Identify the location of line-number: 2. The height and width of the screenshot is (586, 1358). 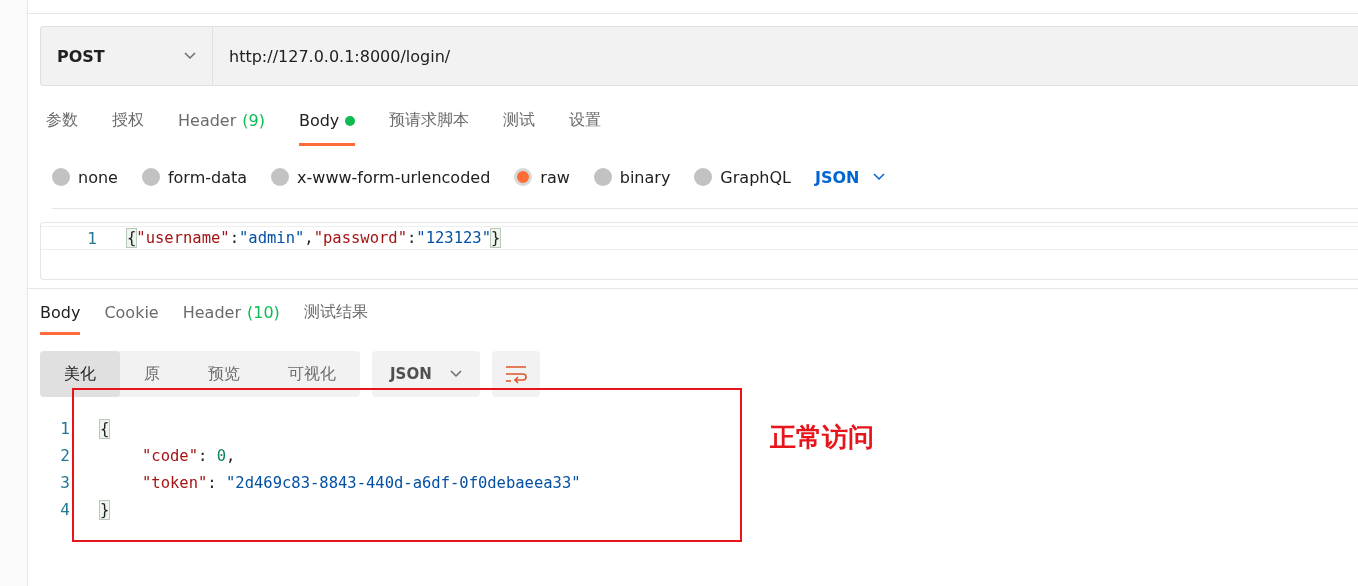
(65, 455).